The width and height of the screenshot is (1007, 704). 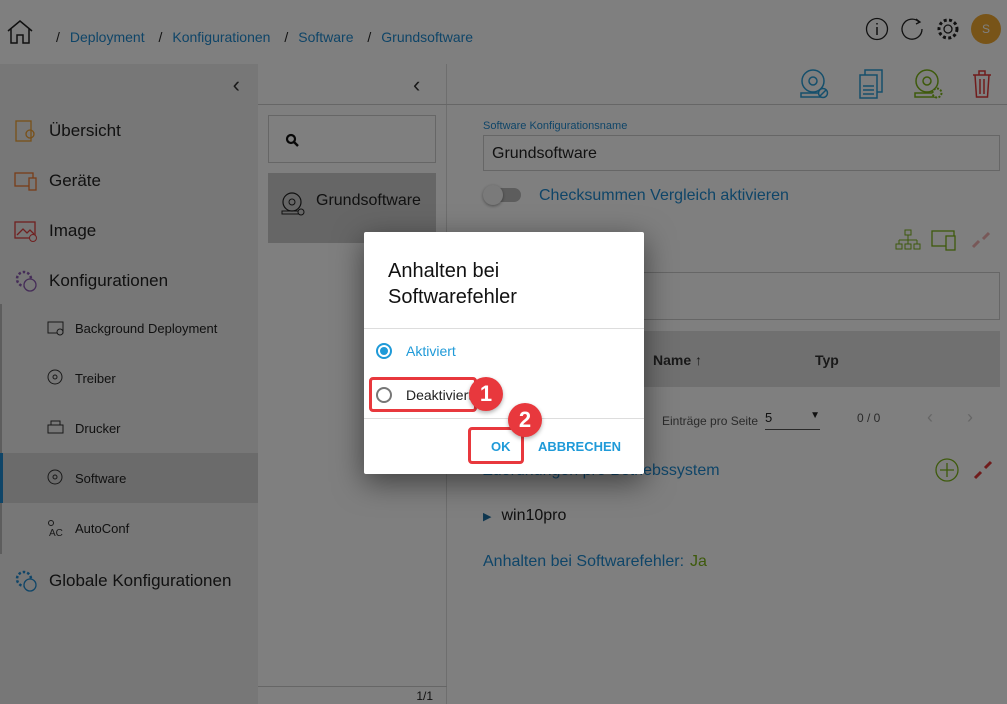 I want to click on annotation-badge-1: 1, so click(x=486, y=394).